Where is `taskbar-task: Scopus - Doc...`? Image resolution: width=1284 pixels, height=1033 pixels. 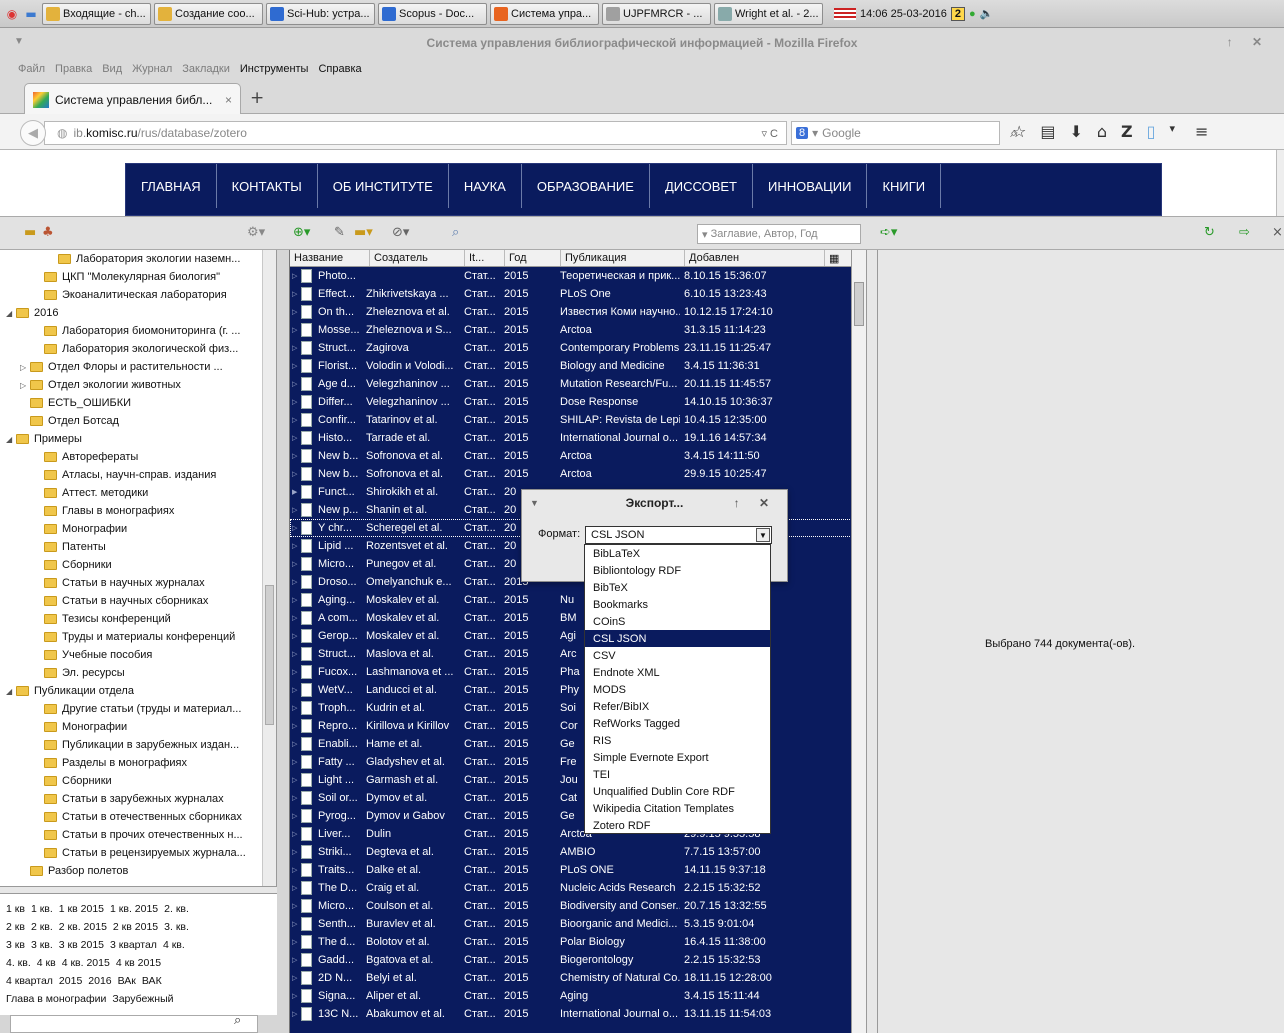
taskbar-task: Scopus - Doc... is located at coordinates (432, 13).